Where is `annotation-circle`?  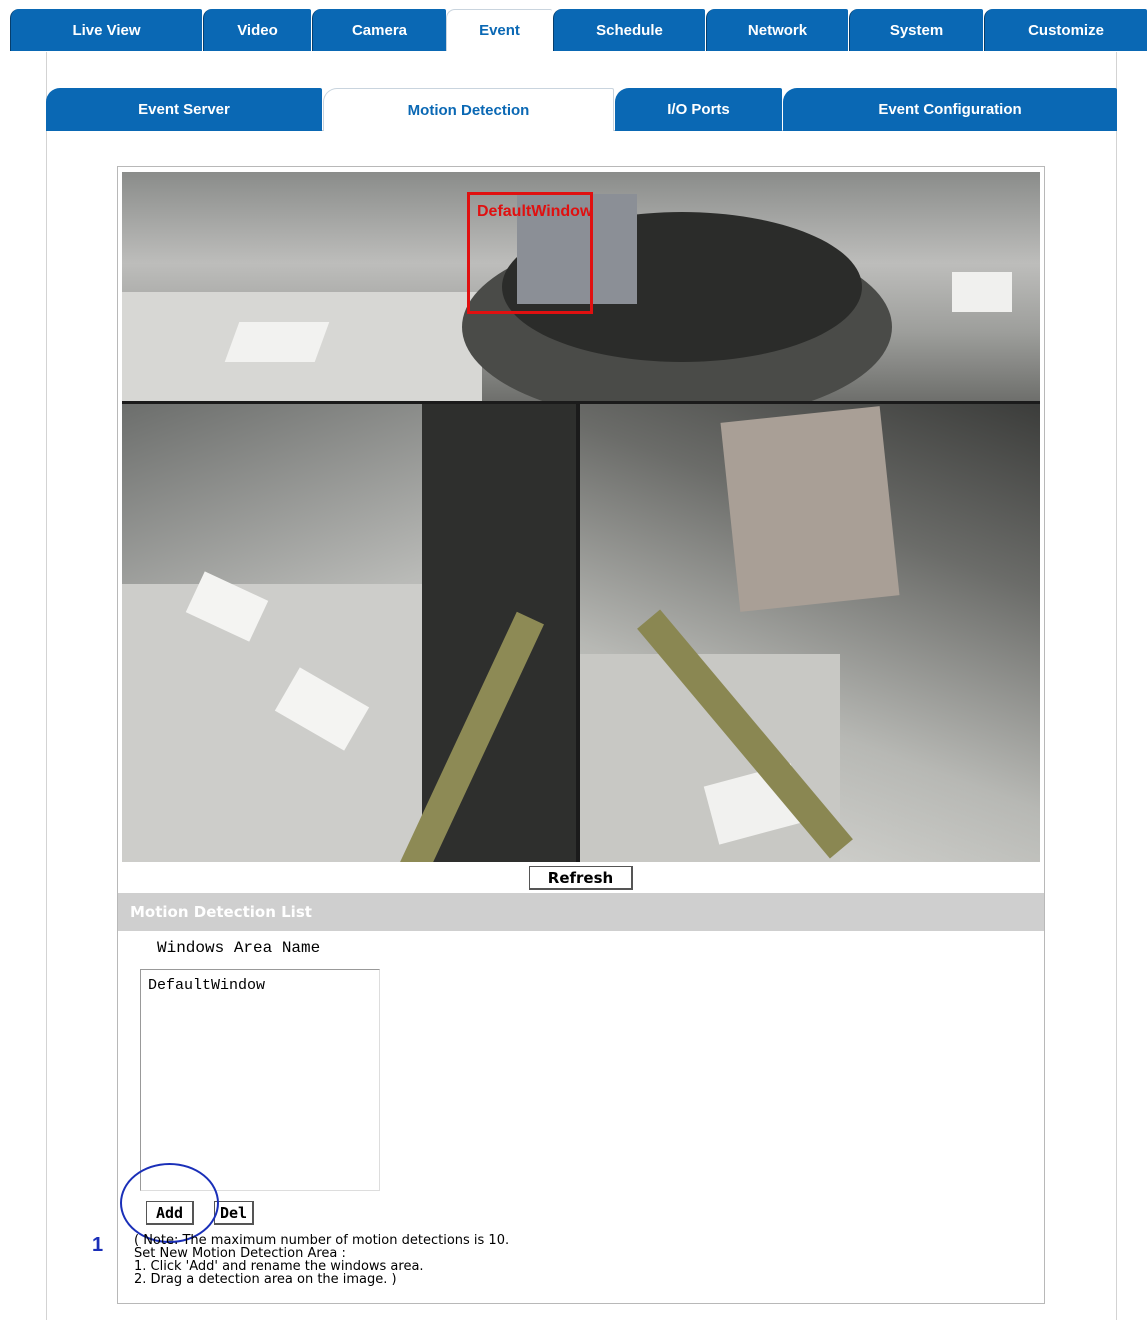 annotation-circle is located at coordinates (169, 1203).